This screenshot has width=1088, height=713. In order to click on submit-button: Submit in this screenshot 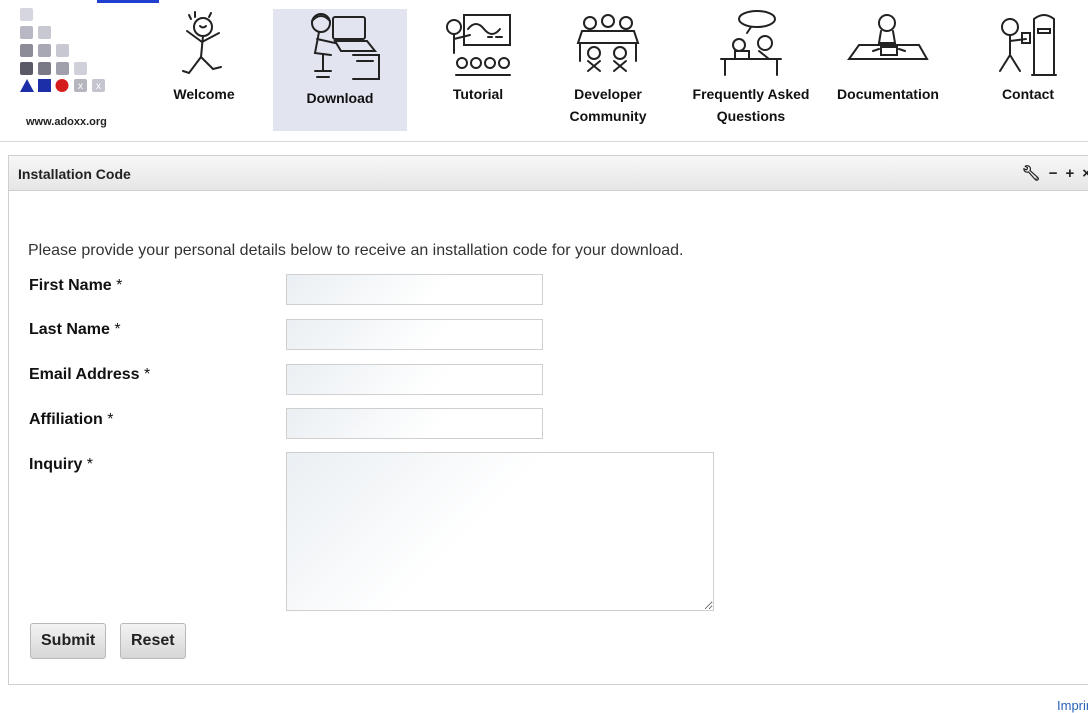, I will do `click(68, 641)`.